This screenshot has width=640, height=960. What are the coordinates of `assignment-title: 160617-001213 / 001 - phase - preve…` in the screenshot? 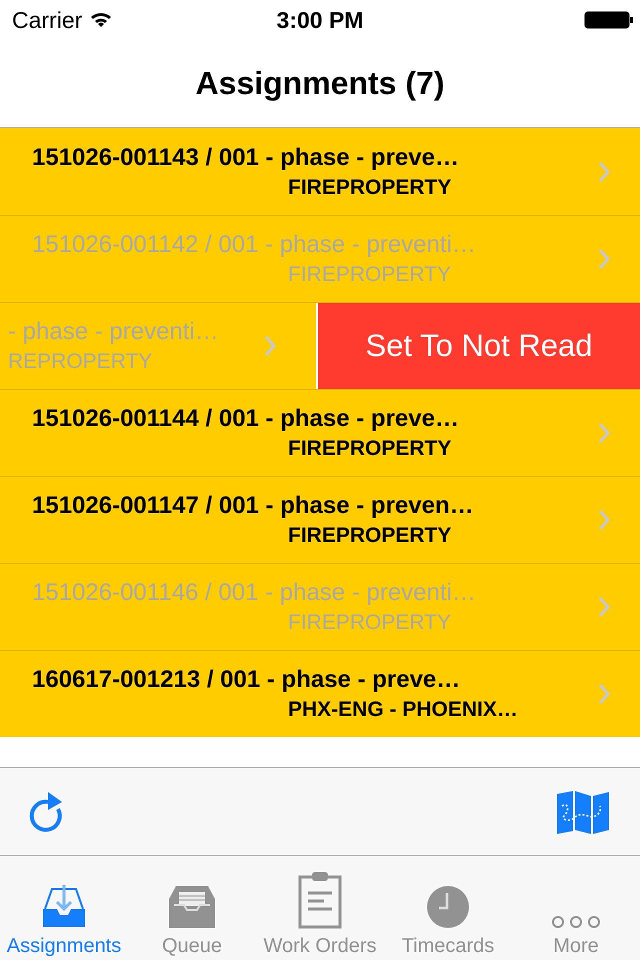 It's located at (247, 680).